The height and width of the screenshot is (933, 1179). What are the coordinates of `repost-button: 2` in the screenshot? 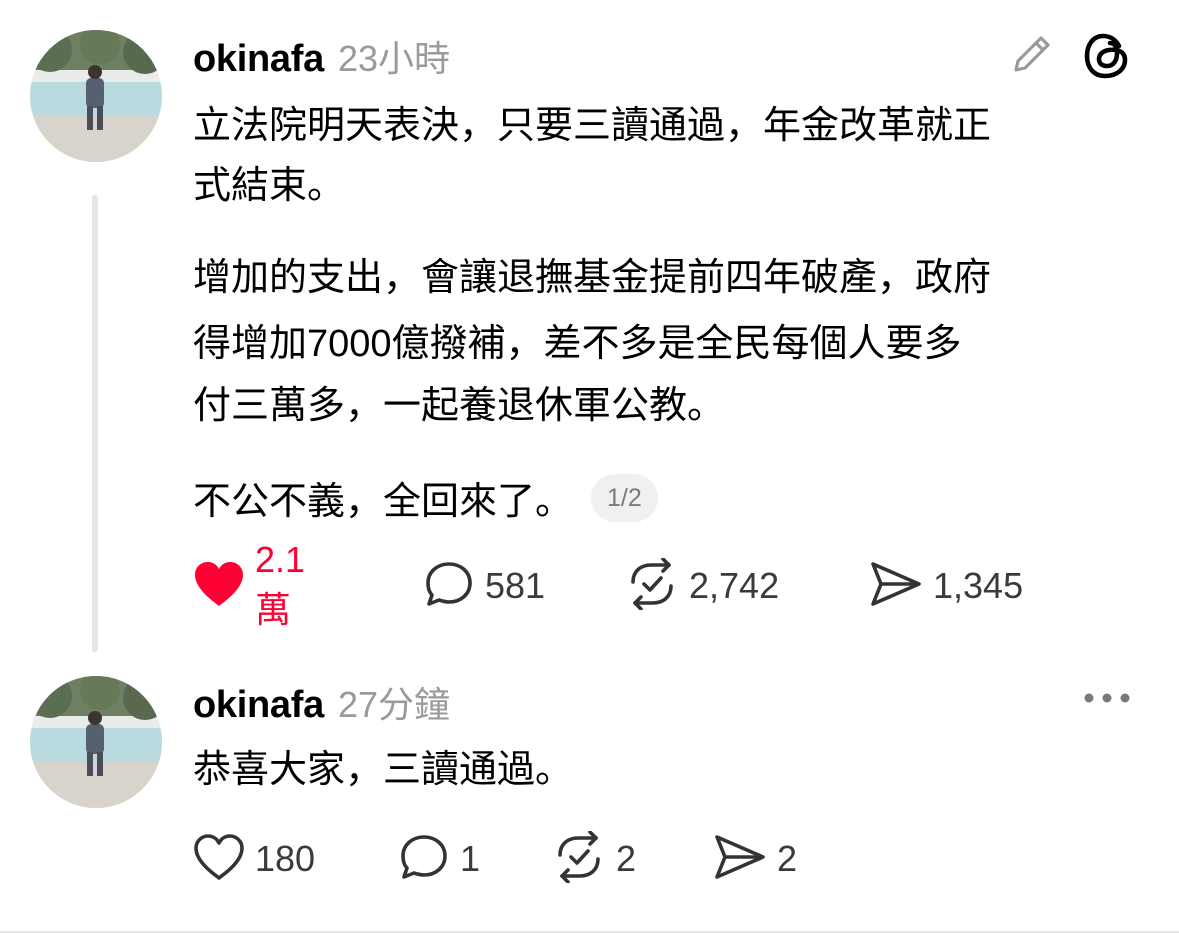 It's located at (594, 856).